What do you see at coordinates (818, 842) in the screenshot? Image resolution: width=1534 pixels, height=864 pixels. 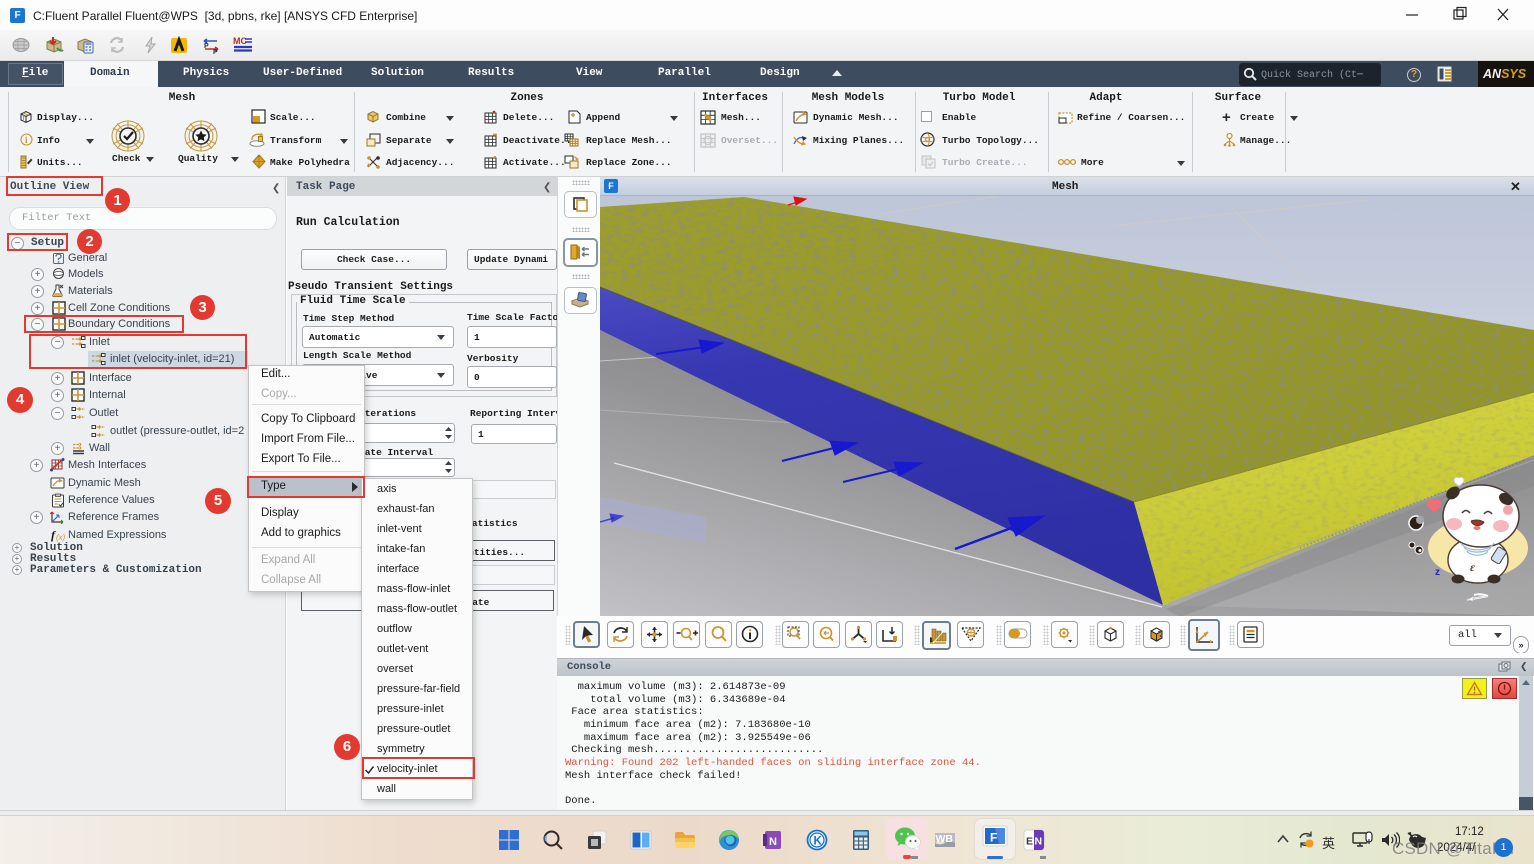 I see `svg-text: K` at bounding box center [818, 842].